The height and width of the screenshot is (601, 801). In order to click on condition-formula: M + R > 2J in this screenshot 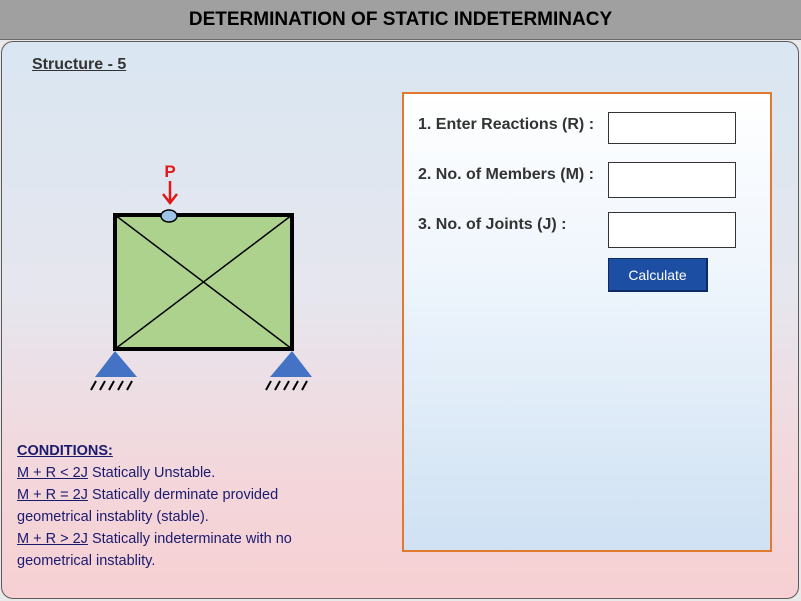, I will do `click(52, 539)`.